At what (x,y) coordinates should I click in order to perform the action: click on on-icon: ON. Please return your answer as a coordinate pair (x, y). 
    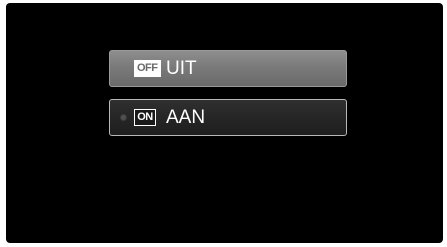
    Looking at the image, I should click on (145, 117).